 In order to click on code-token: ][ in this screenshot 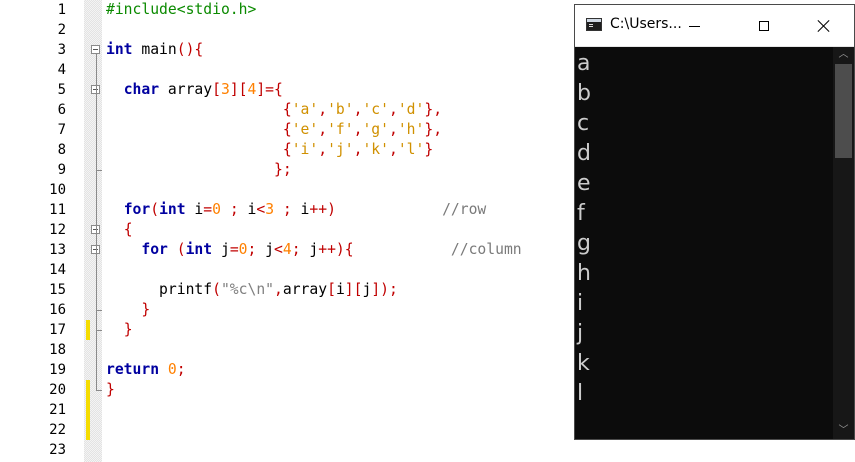, I will do `click(353, 289)`.